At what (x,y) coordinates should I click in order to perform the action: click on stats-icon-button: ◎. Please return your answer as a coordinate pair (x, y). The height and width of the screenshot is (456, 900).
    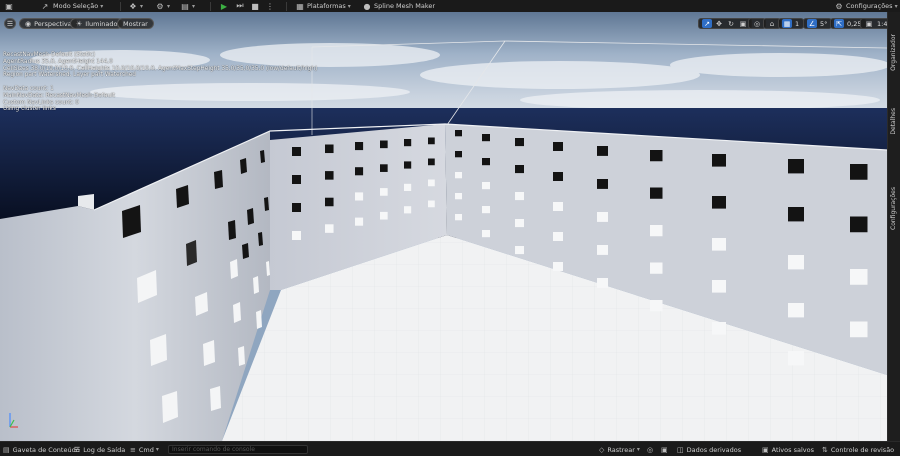
    Looking at the image, I should click on (651, 449).